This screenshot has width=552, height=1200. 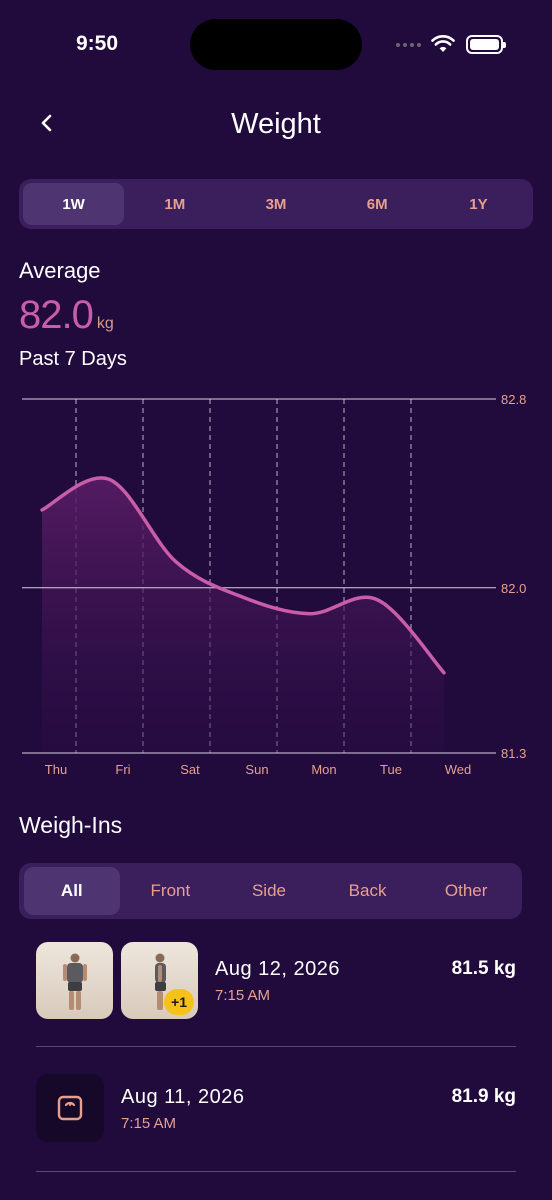 I want to click on average-label: Average, so click(x=60, y=270).